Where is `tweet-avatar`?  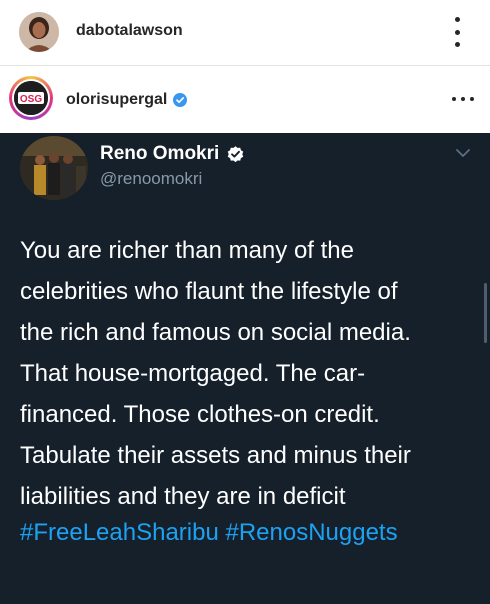 tweet-avatar is located at coordinates (54, 168).